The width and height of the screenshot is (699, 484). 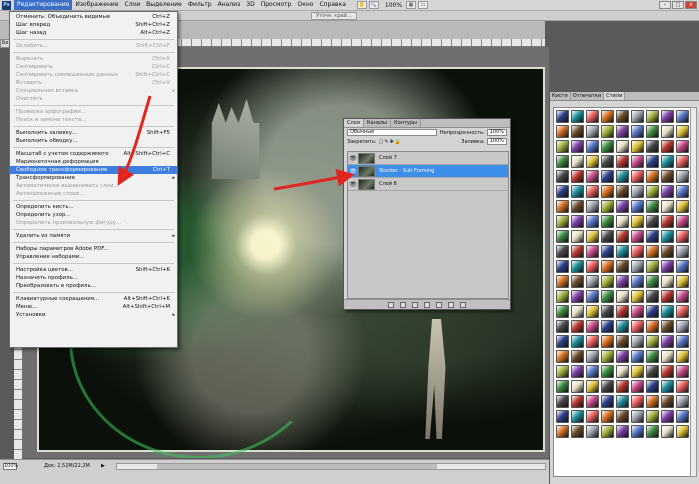 I want to click on edit-menu-item: Марионеточная деформация, so click(x=93, y=162).